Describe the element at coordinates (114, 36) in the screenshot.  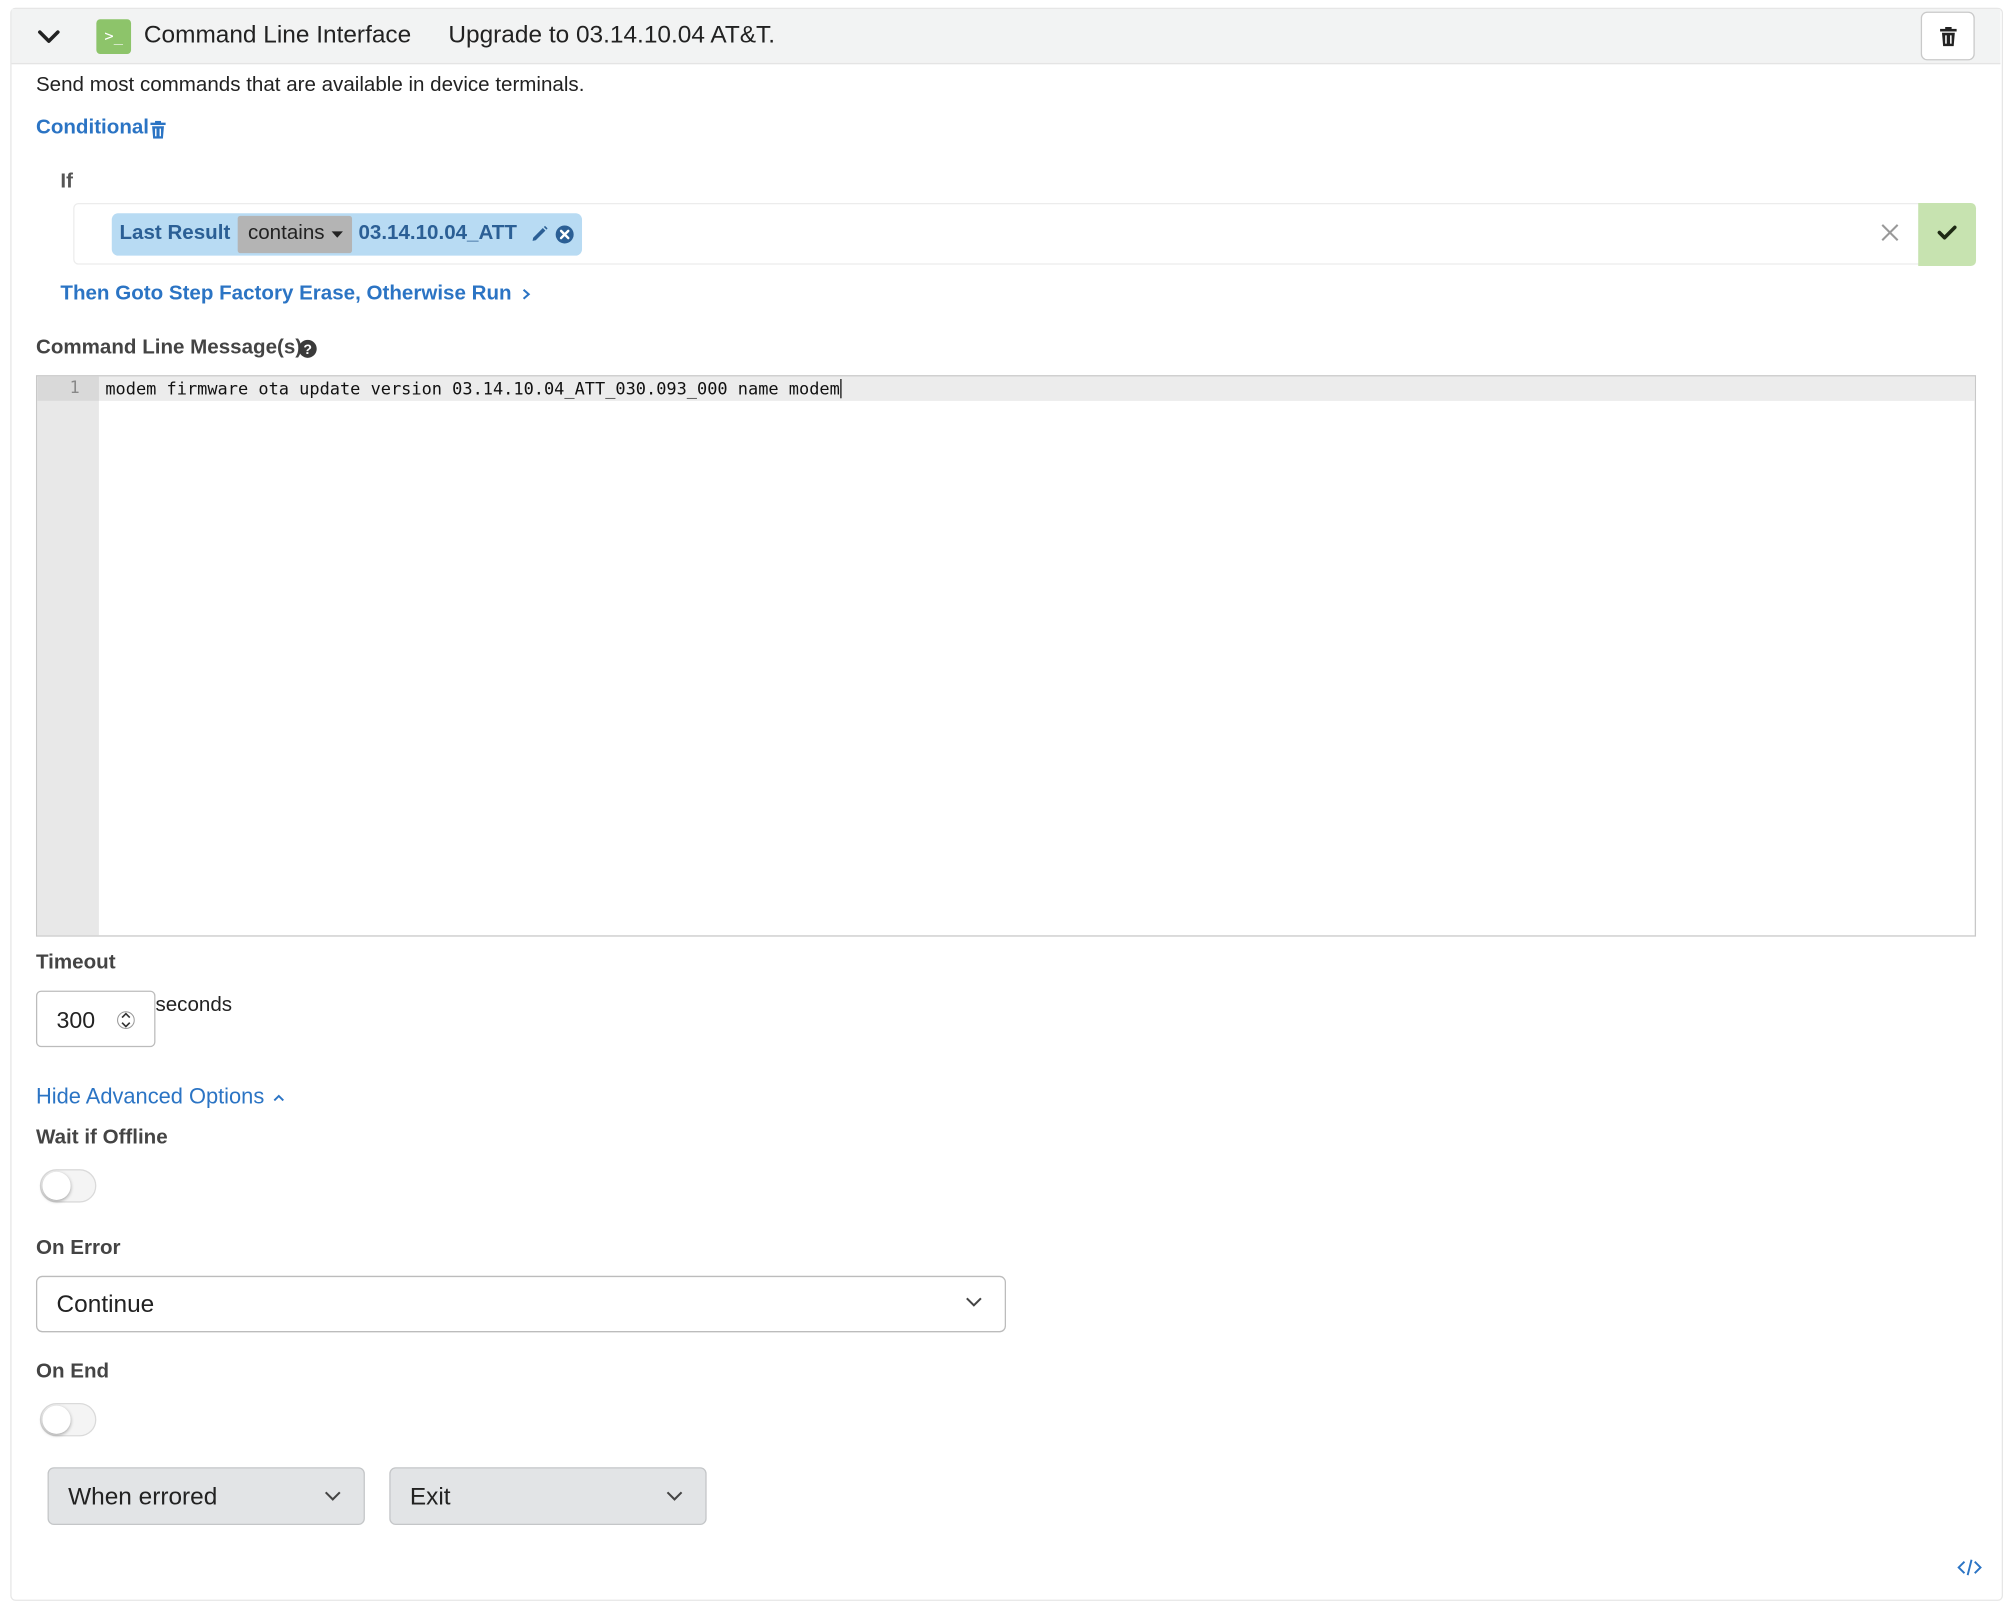
I see `terminal-icon: >_` at that location.